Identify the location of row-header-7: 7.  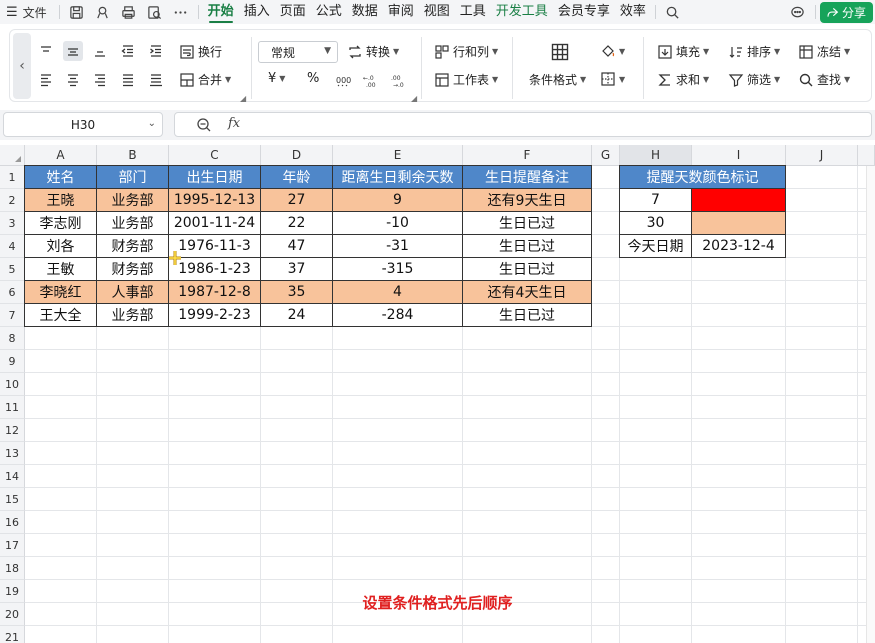
(12, 315).